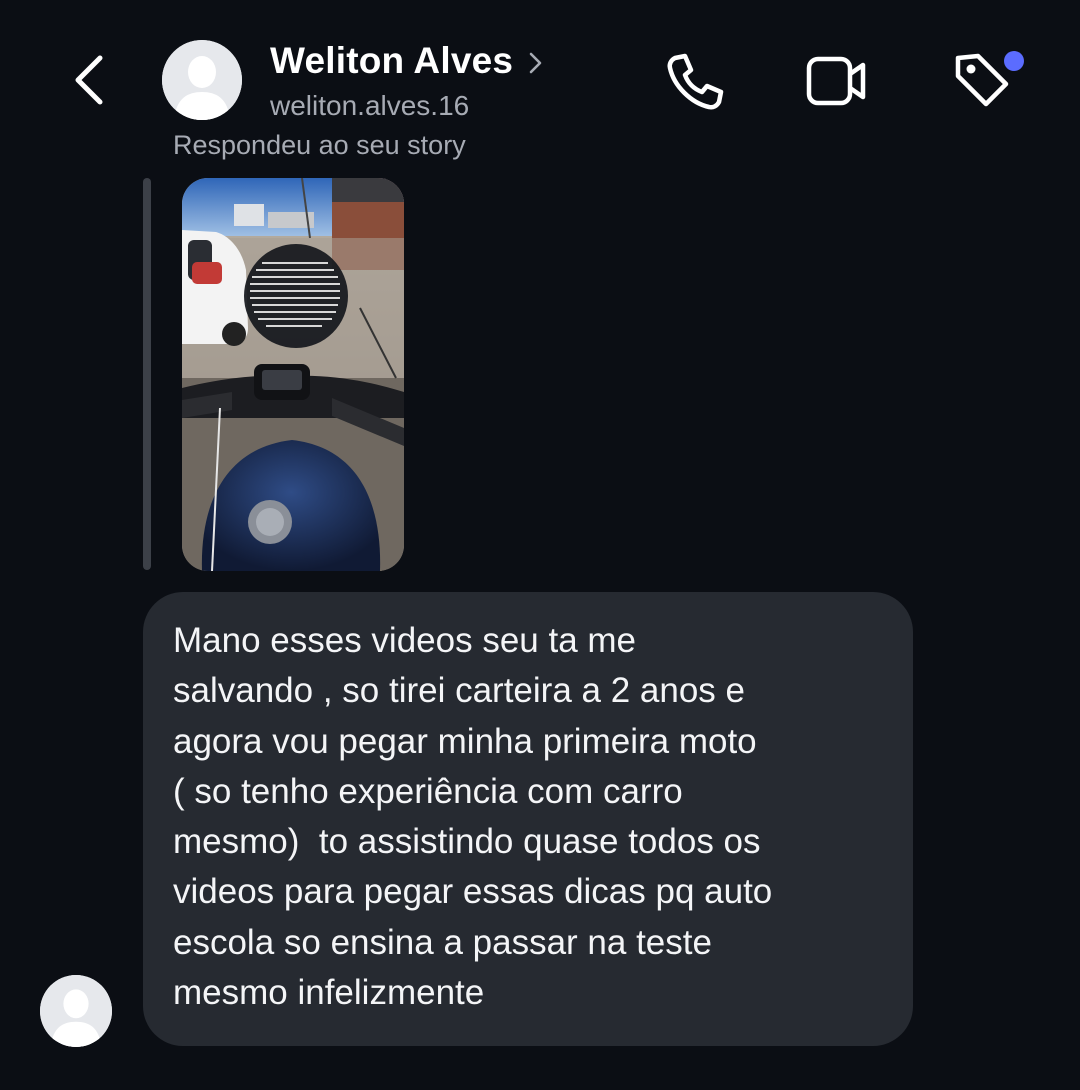 The height and width of the screenshot is (1090, 1080). Describe the element at coordinates (329, 993) in the screenshot. I see `message-line: mesmo infelizmente` at that location.